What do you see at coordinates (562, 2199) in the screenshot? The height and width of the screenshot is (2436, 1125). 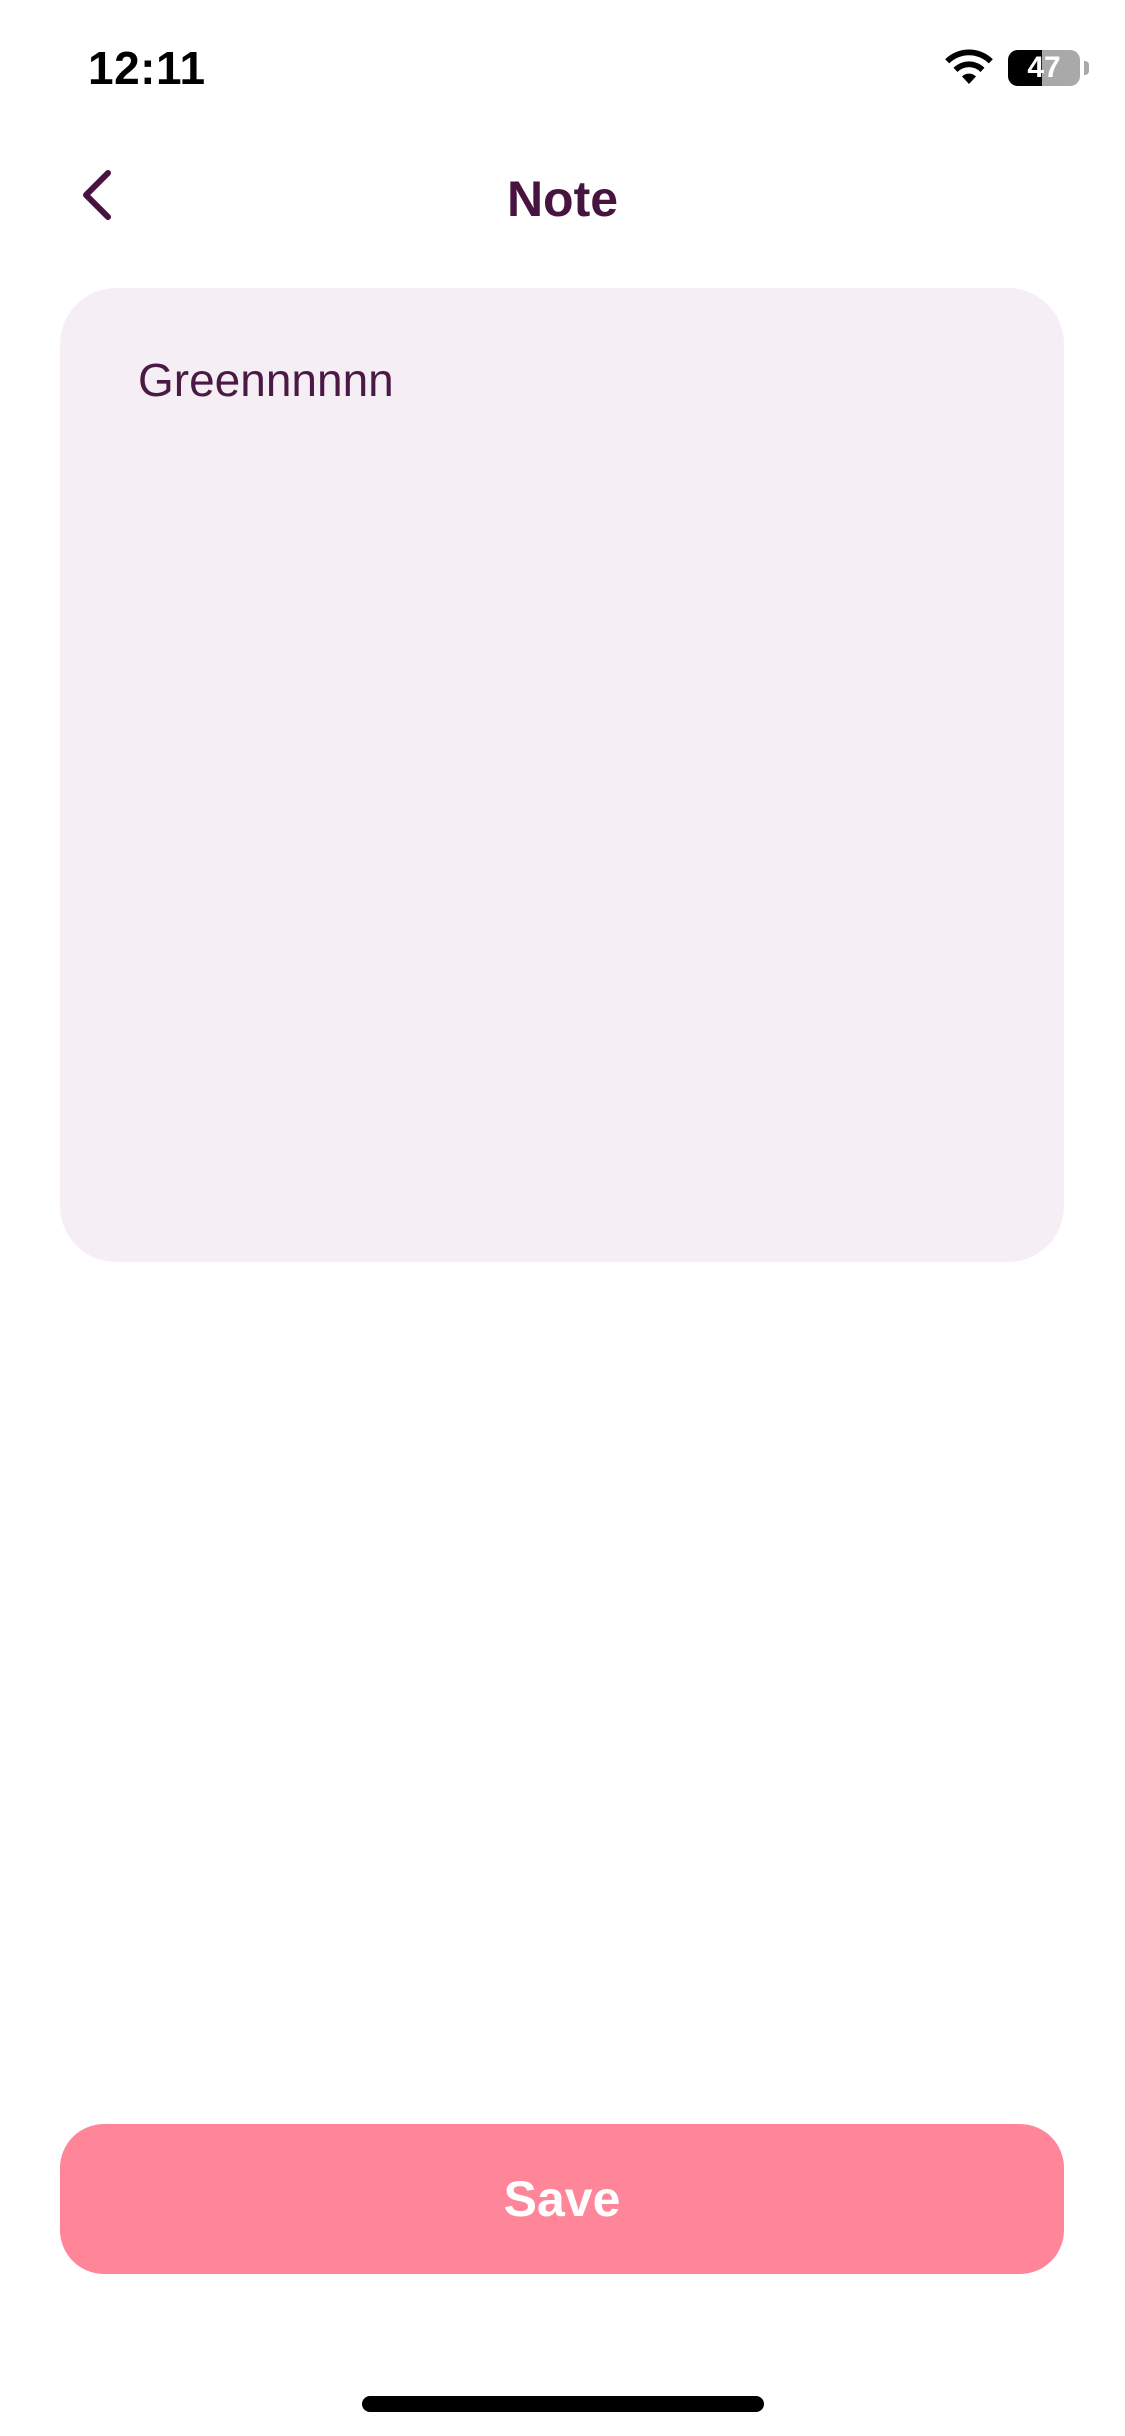 I see `save-button: Save` at bounding box center [562, 2199].